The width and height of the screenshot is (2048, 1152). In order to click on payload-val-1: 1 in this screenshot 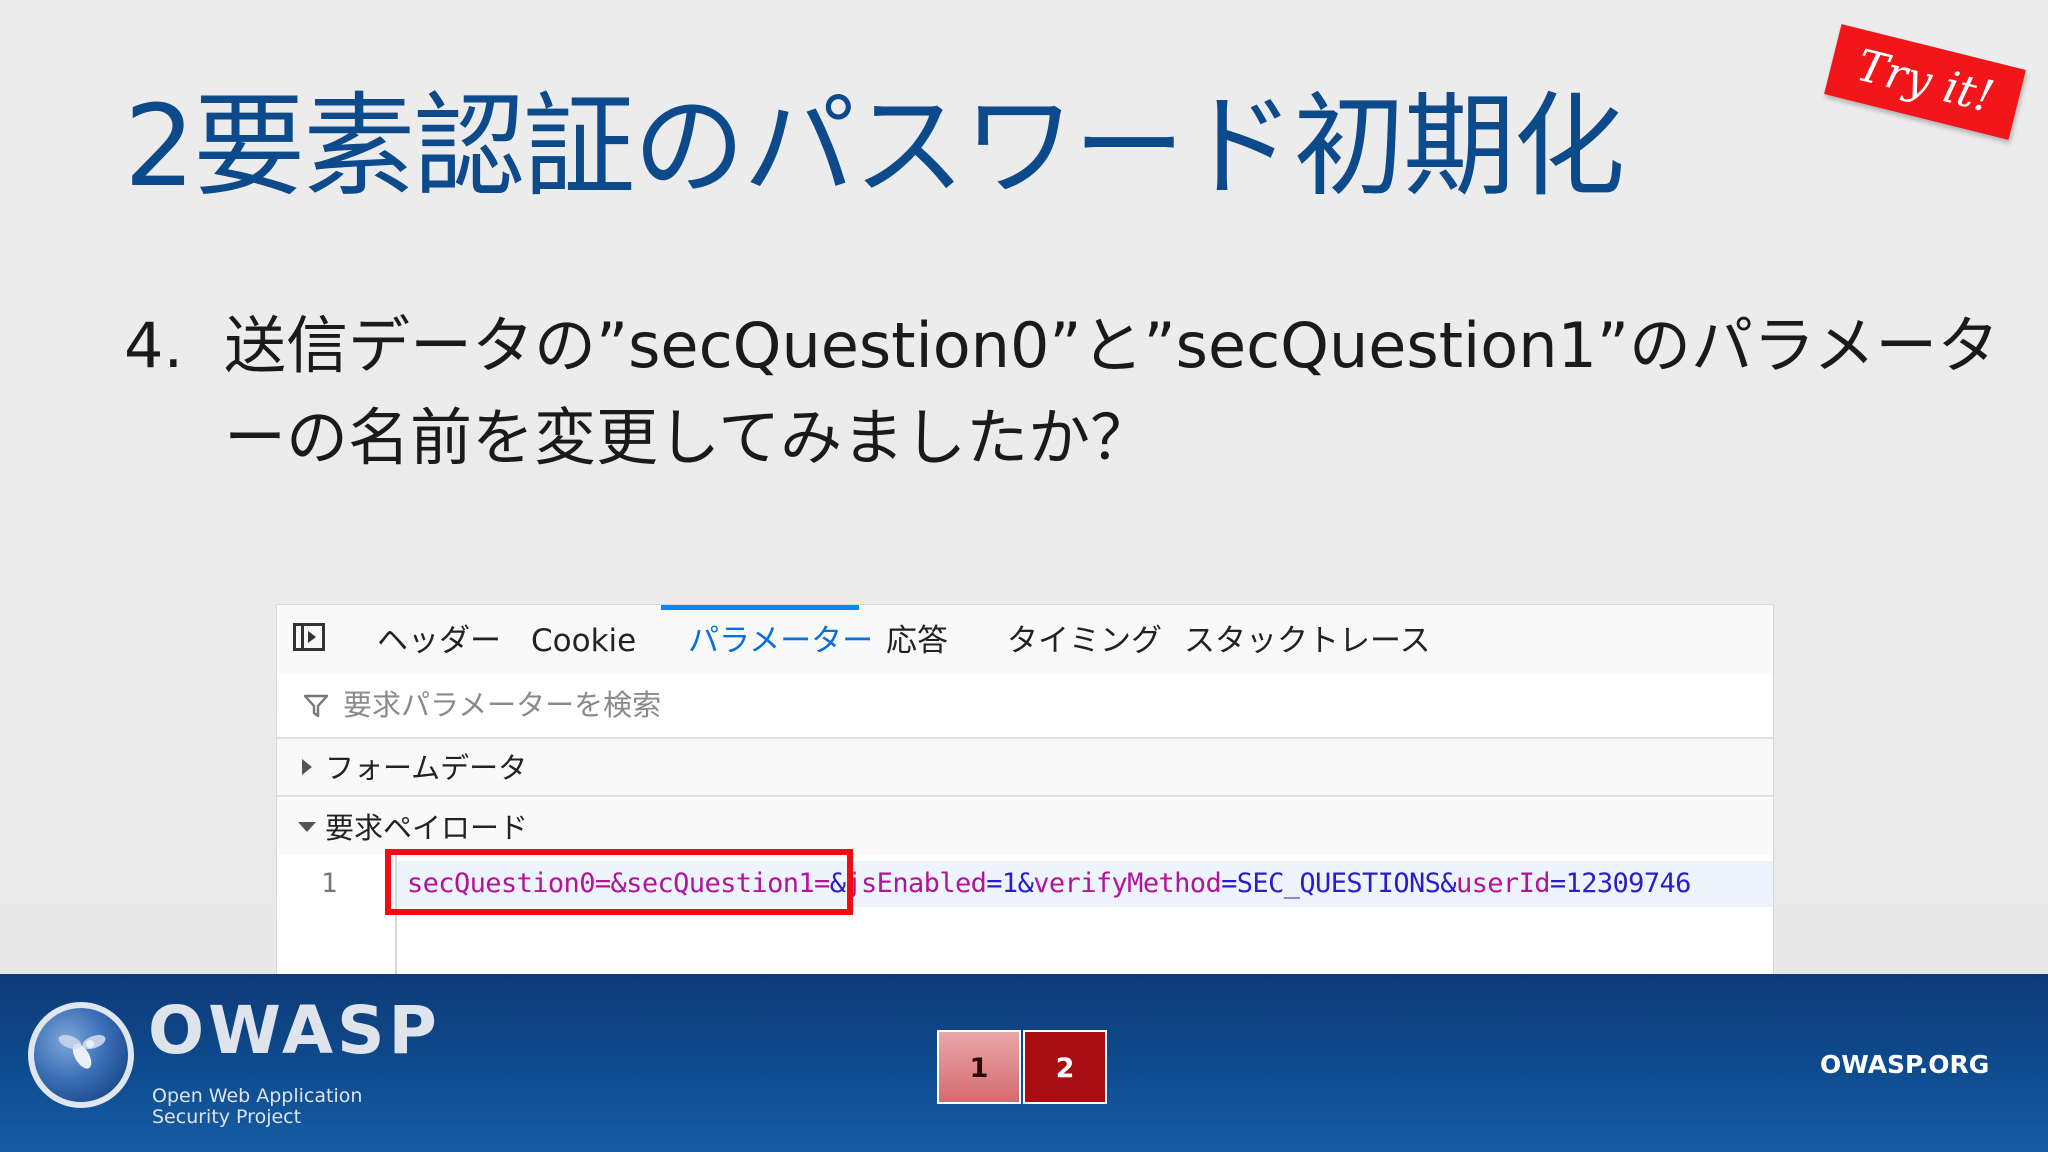, I will do `click(1009, 883)`.